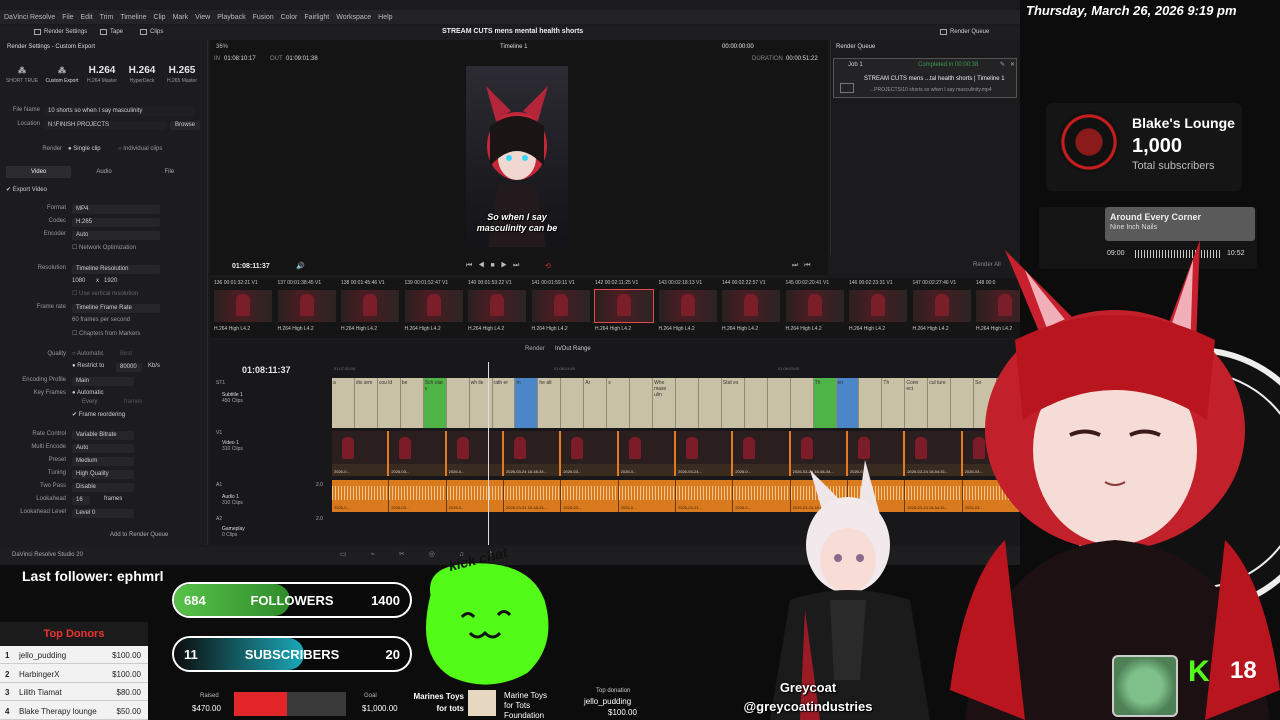 The height and width of the screenshot is (720, 1280). What do you see at coordinates (366, 403) in the screenshot?
I see `subtitle-clip: dis arm` at bounding box center [366, 403].